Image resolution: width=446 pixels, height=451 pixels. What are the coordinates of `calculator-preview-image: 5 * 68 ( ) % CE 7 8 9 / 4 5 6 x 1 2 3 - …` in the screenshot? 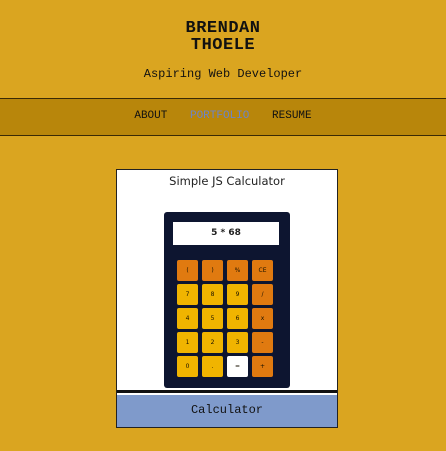 It's located at (227, 300).